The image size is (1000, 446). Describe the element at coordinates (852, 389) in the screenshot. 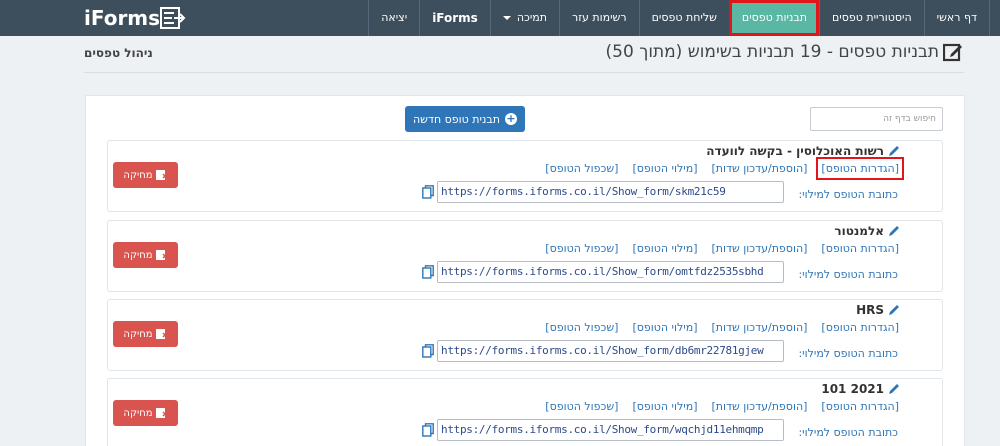

I see `template-title-text: 2021 101` at that location.